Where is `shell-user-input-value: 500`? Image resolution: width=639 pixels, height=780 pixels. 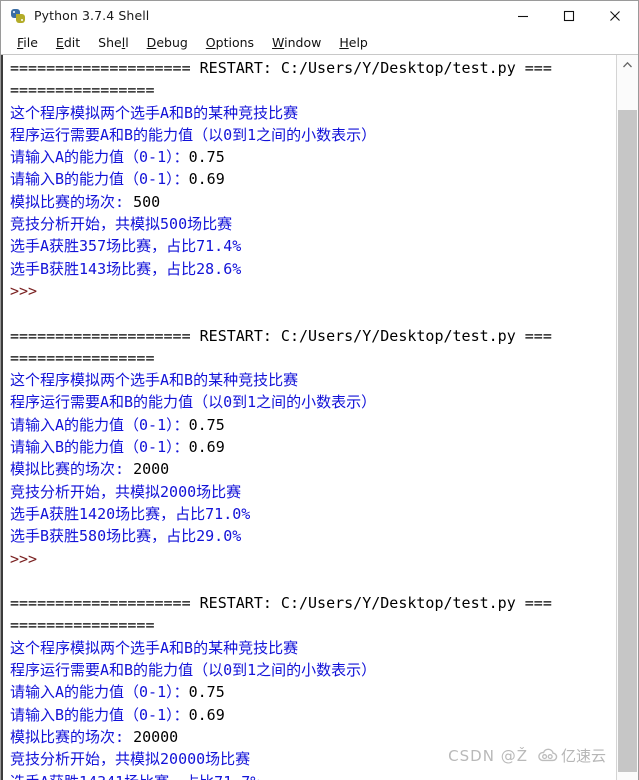 shell-user-input-value: 500 is located at coordinates (147, 201).